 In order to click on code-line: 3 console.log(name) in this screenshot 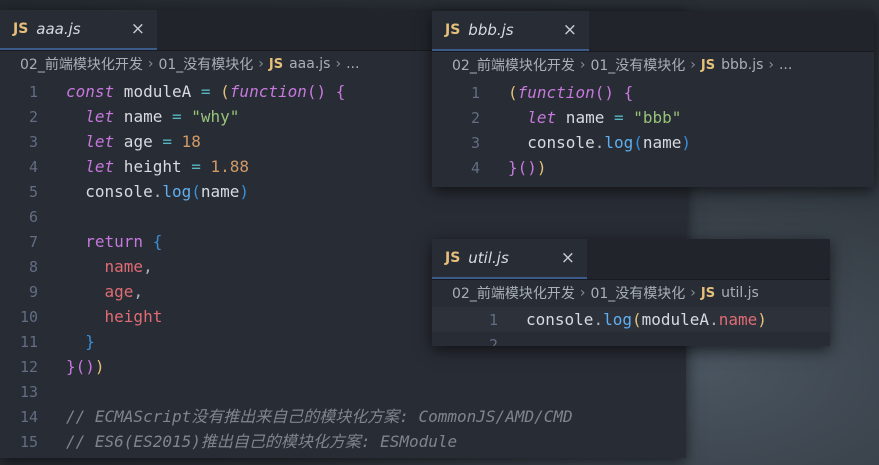, I will do `click(653, 142)`.